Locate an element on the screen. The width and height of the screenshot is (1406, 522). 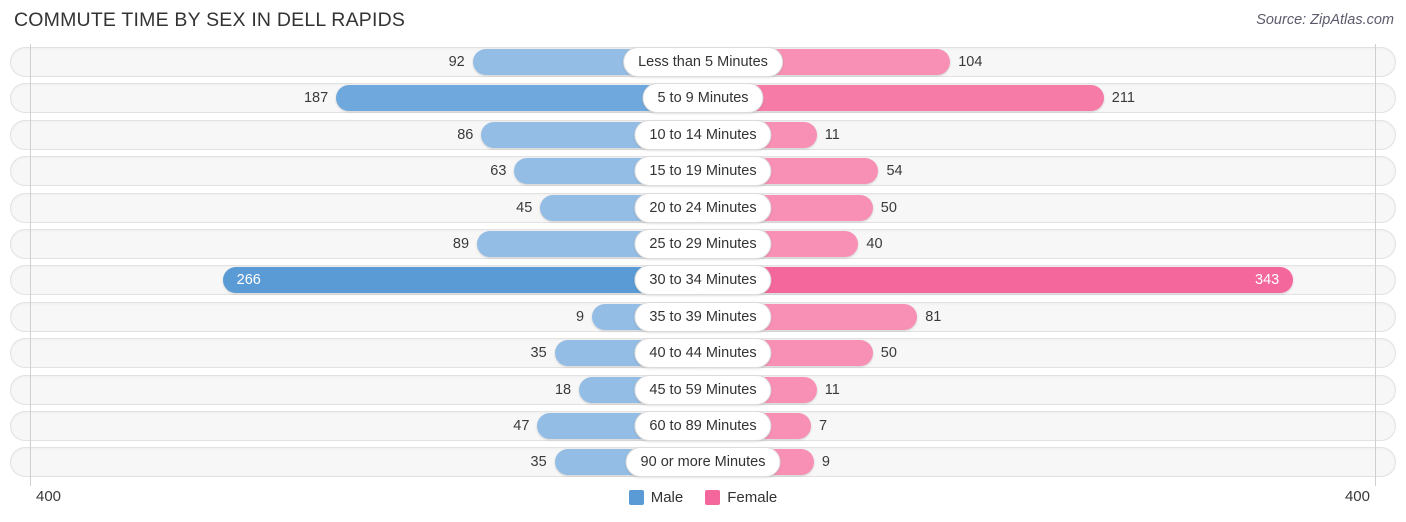
bar-male is located at coordinates (462, 280).